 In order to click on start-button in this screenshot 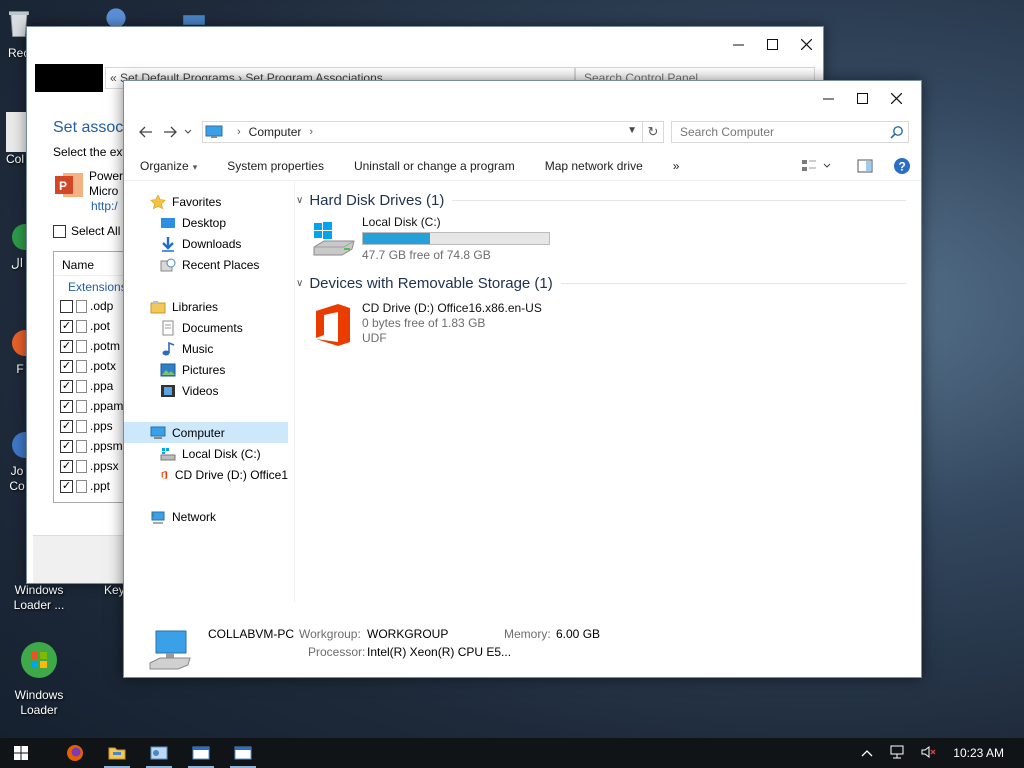, I will do `click(21, 753)`.